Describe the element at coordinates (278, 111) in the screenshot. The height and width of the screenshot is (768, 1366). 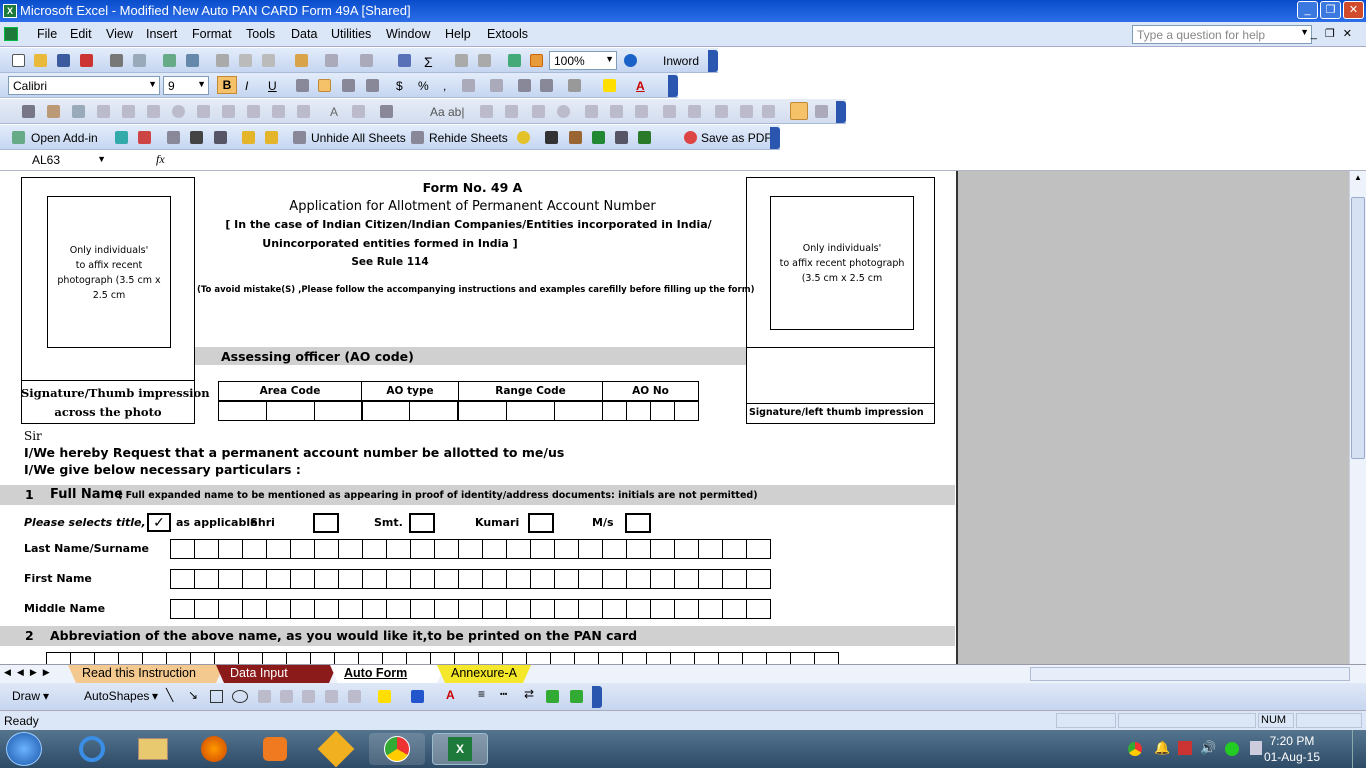
I see `spinner-control-icon` at that location.